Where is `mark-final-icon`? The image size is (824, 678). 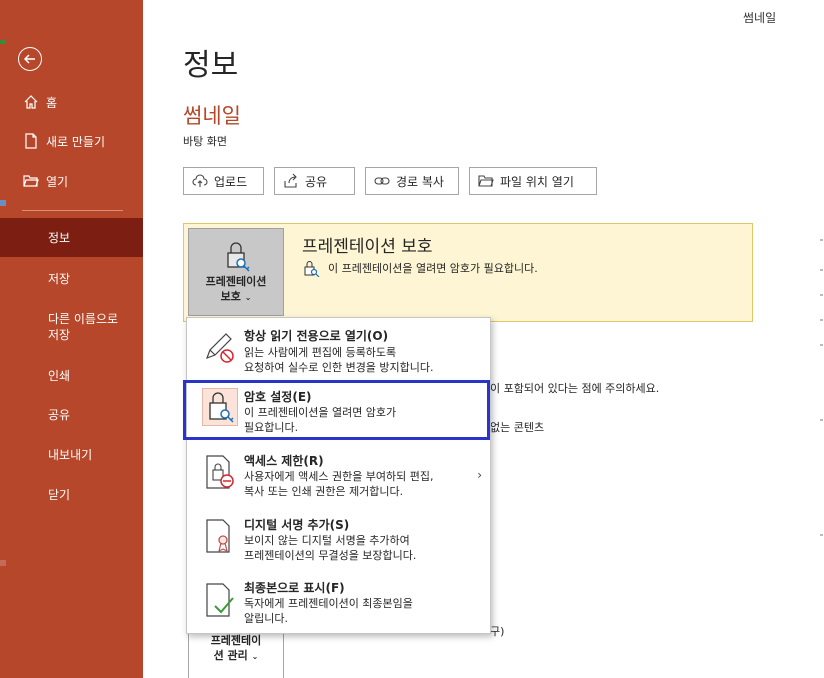 mark-final-icon is located at coordinates (220, 600).